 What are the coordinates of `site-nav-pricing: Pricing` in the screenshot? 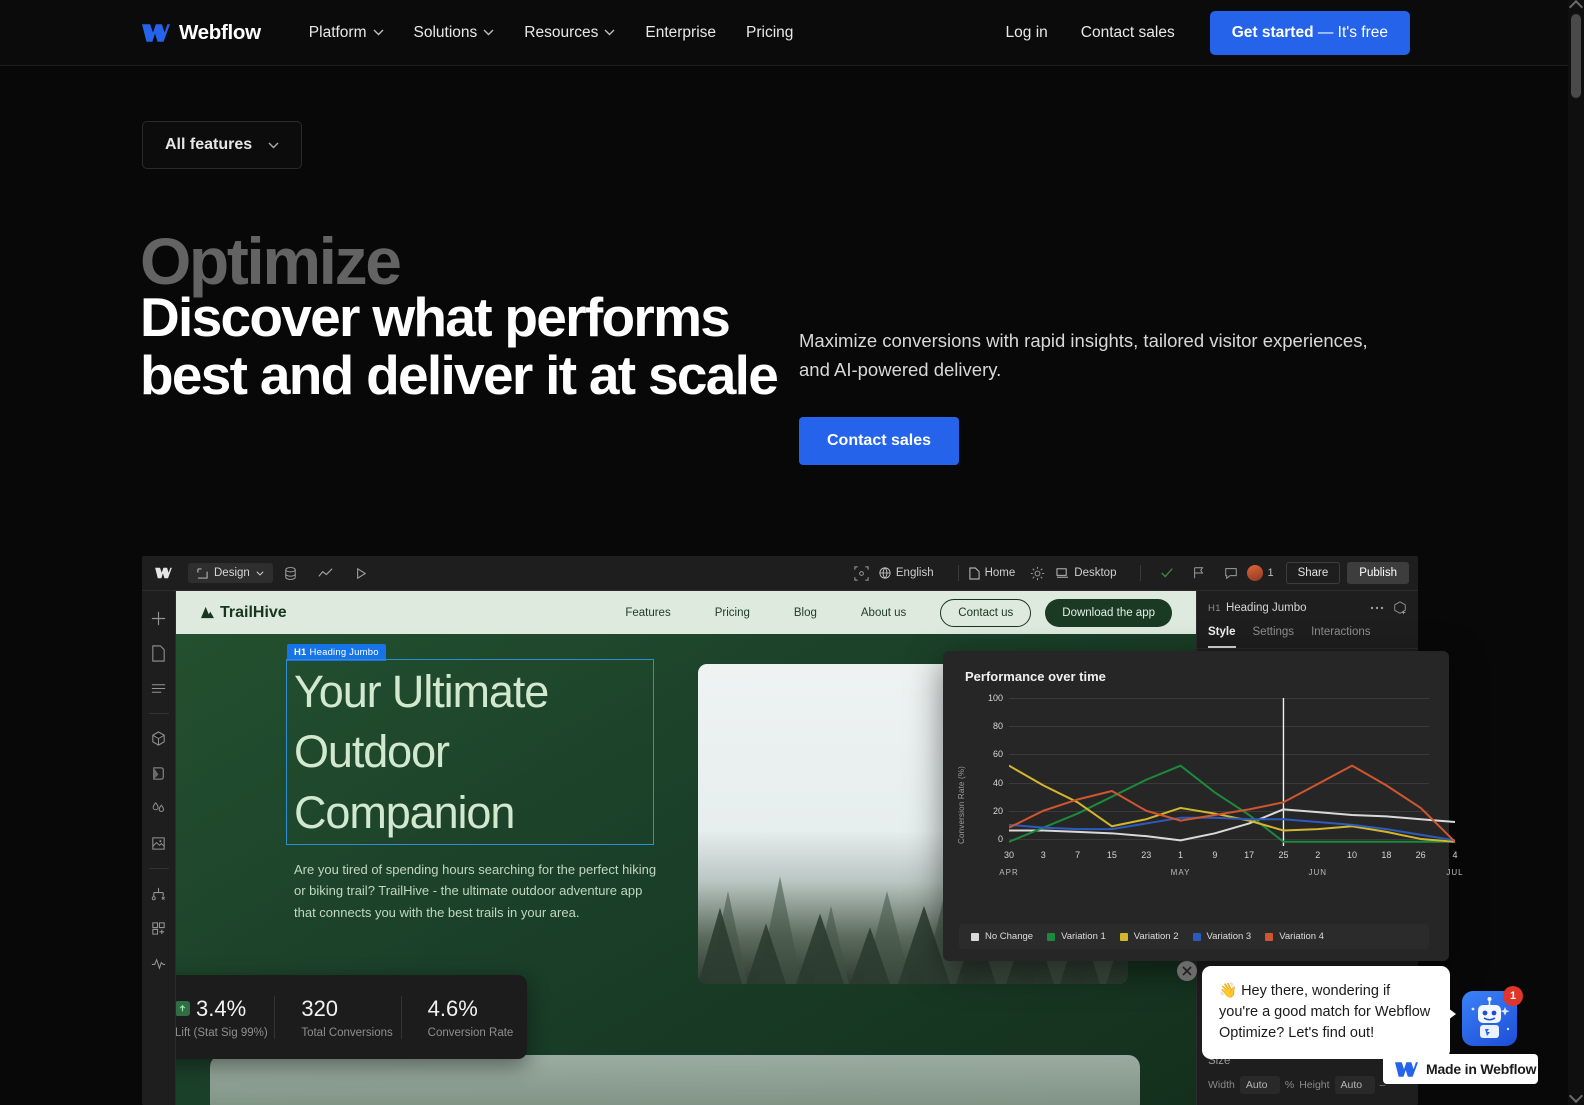 It's located at (732, 613).